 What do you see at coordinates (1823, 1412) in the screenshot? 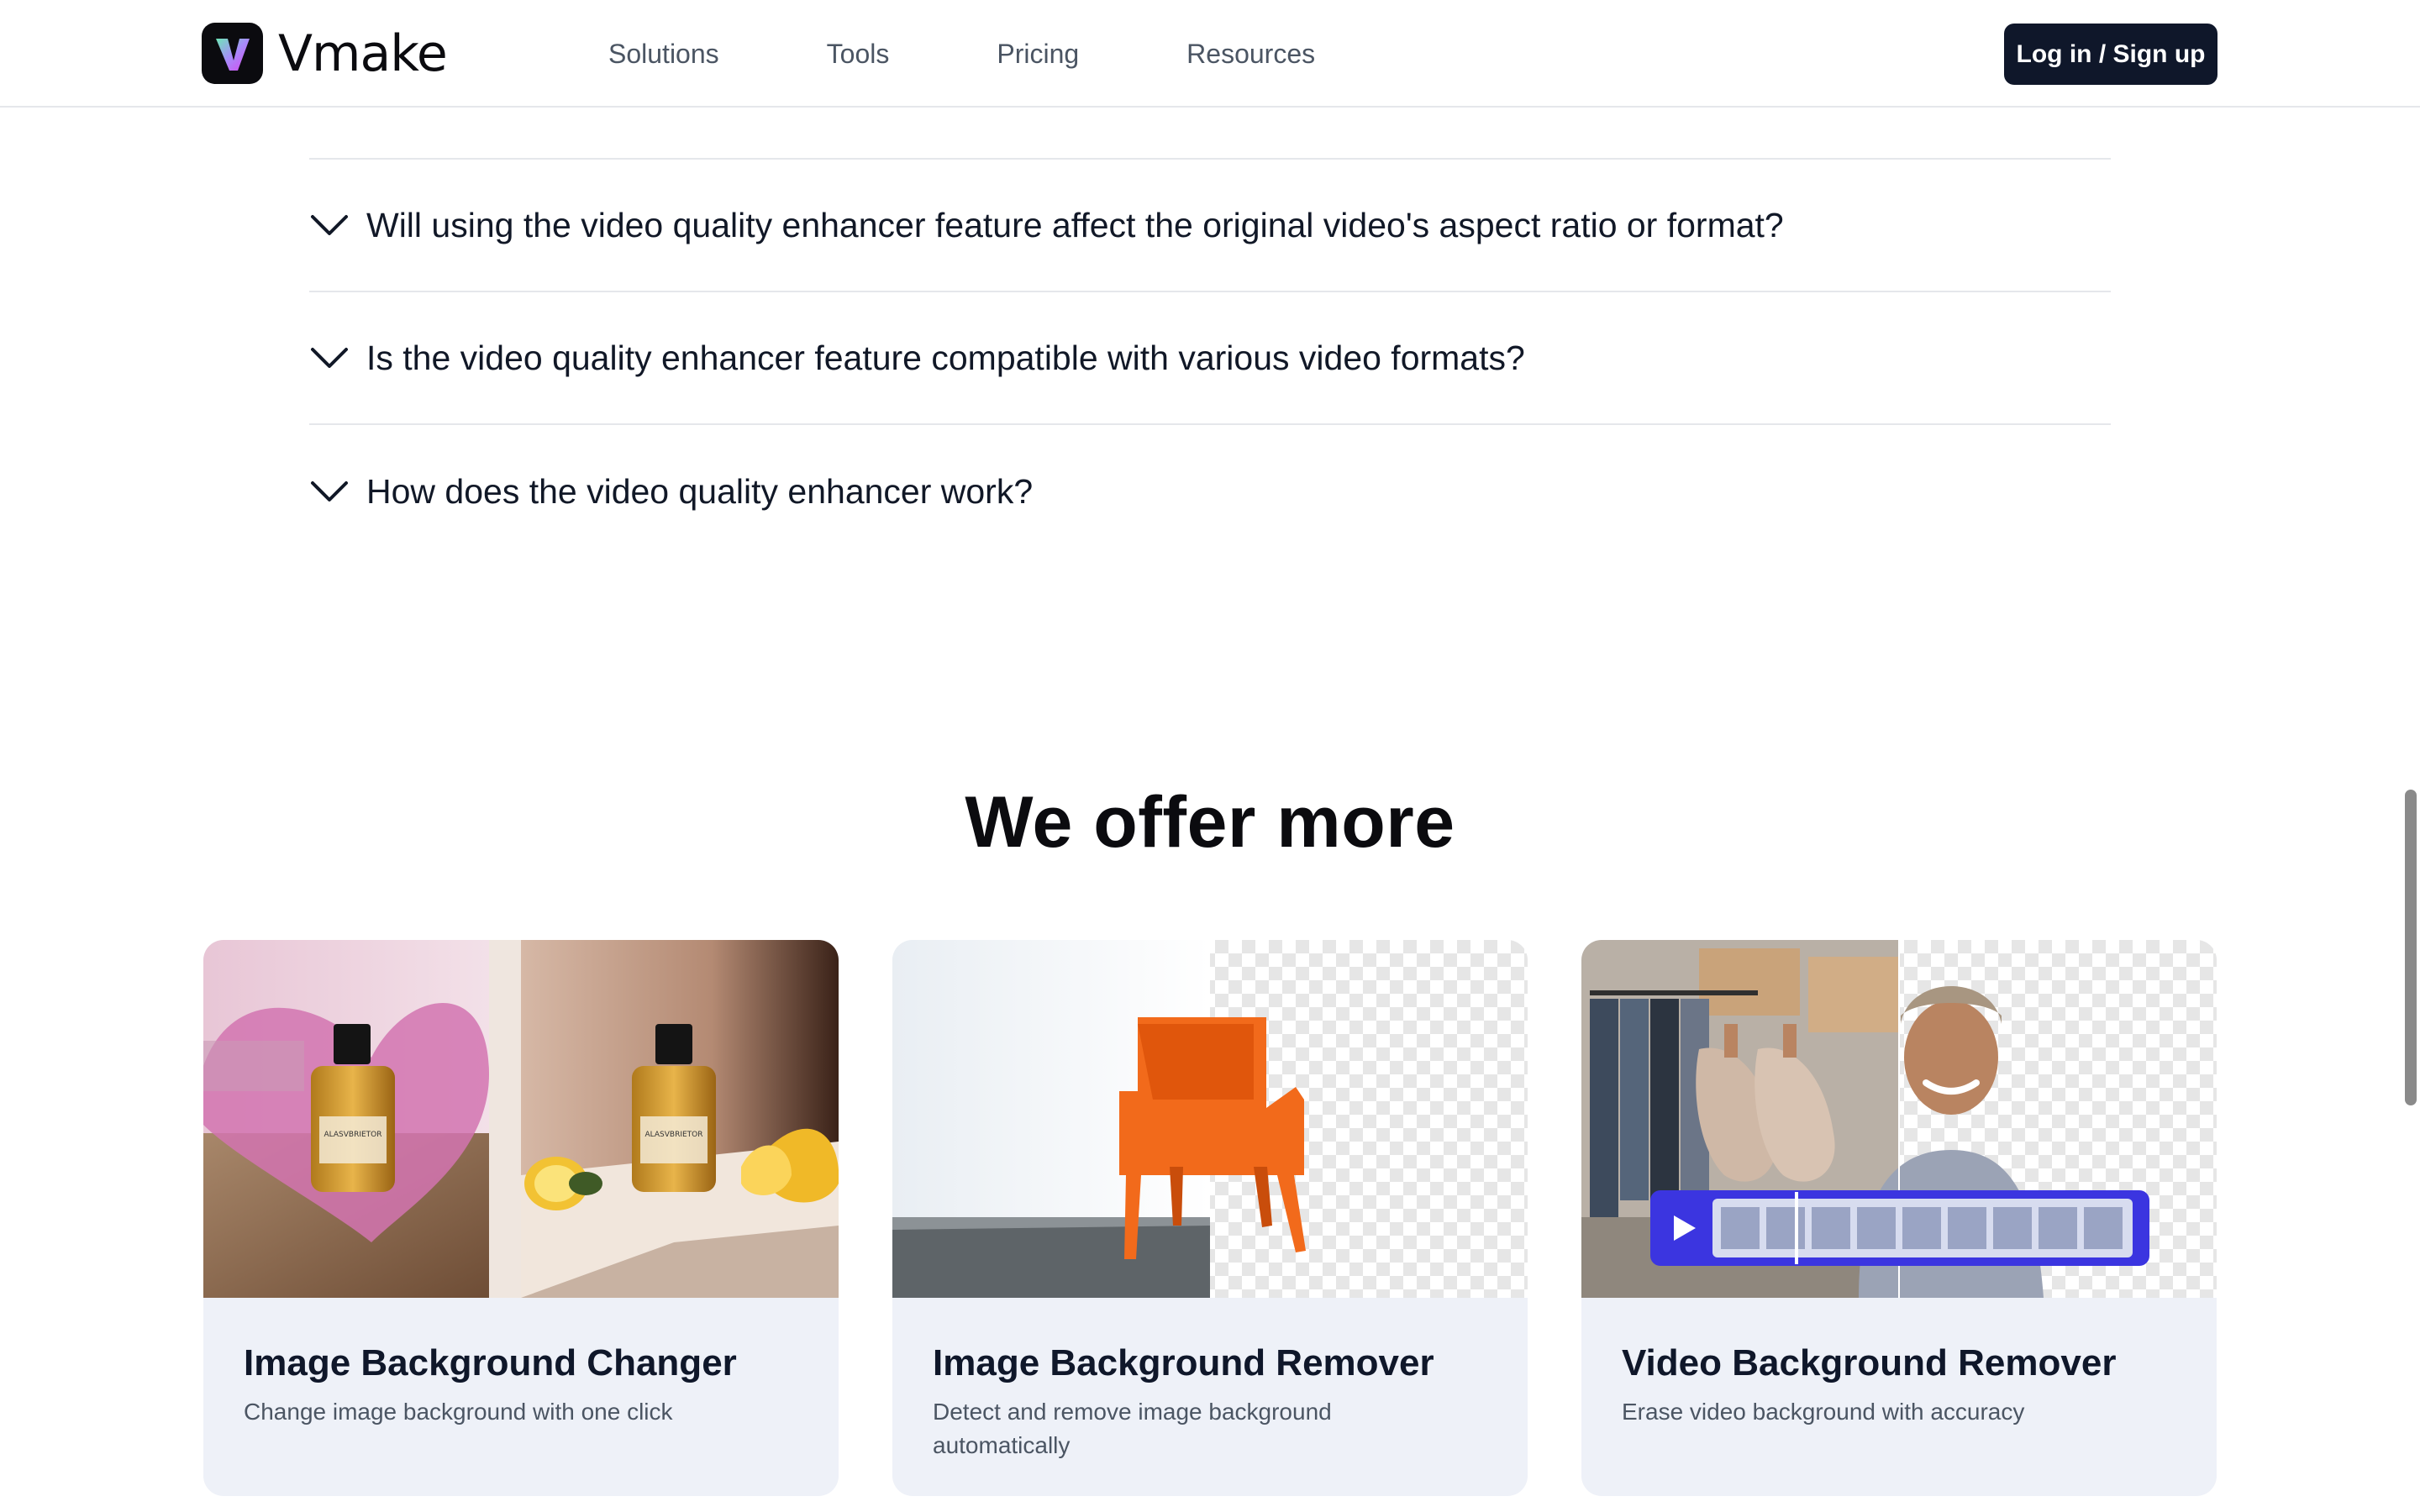
I see `card-description: Erase video background with accuracy` at bounding box center [1823, 1412].